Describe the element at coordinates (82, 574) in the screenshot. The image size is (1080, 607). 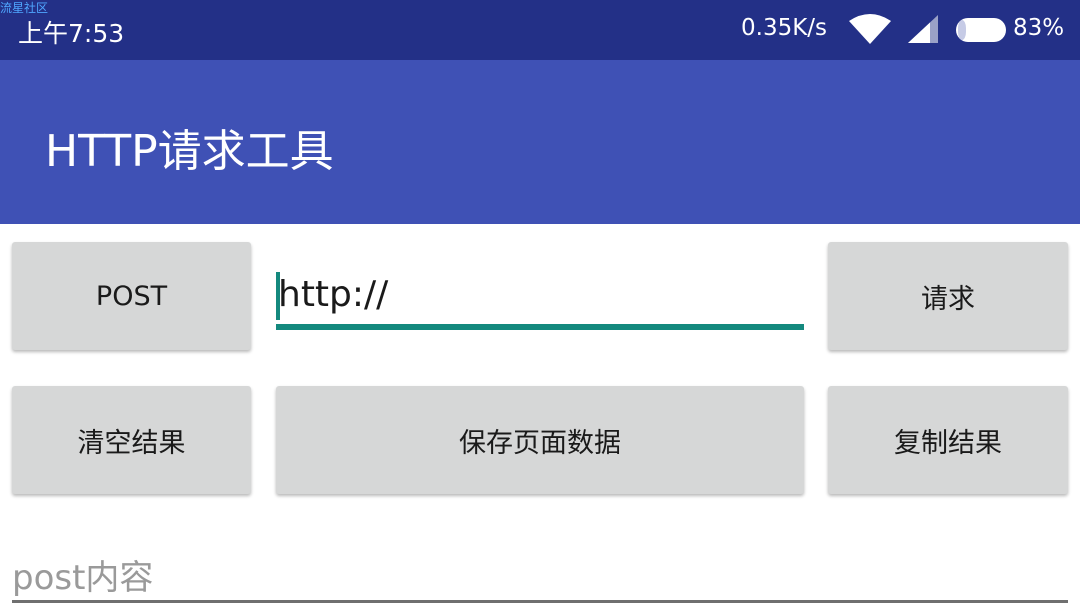
I see `post-content-placeholder: post内容` at that location.